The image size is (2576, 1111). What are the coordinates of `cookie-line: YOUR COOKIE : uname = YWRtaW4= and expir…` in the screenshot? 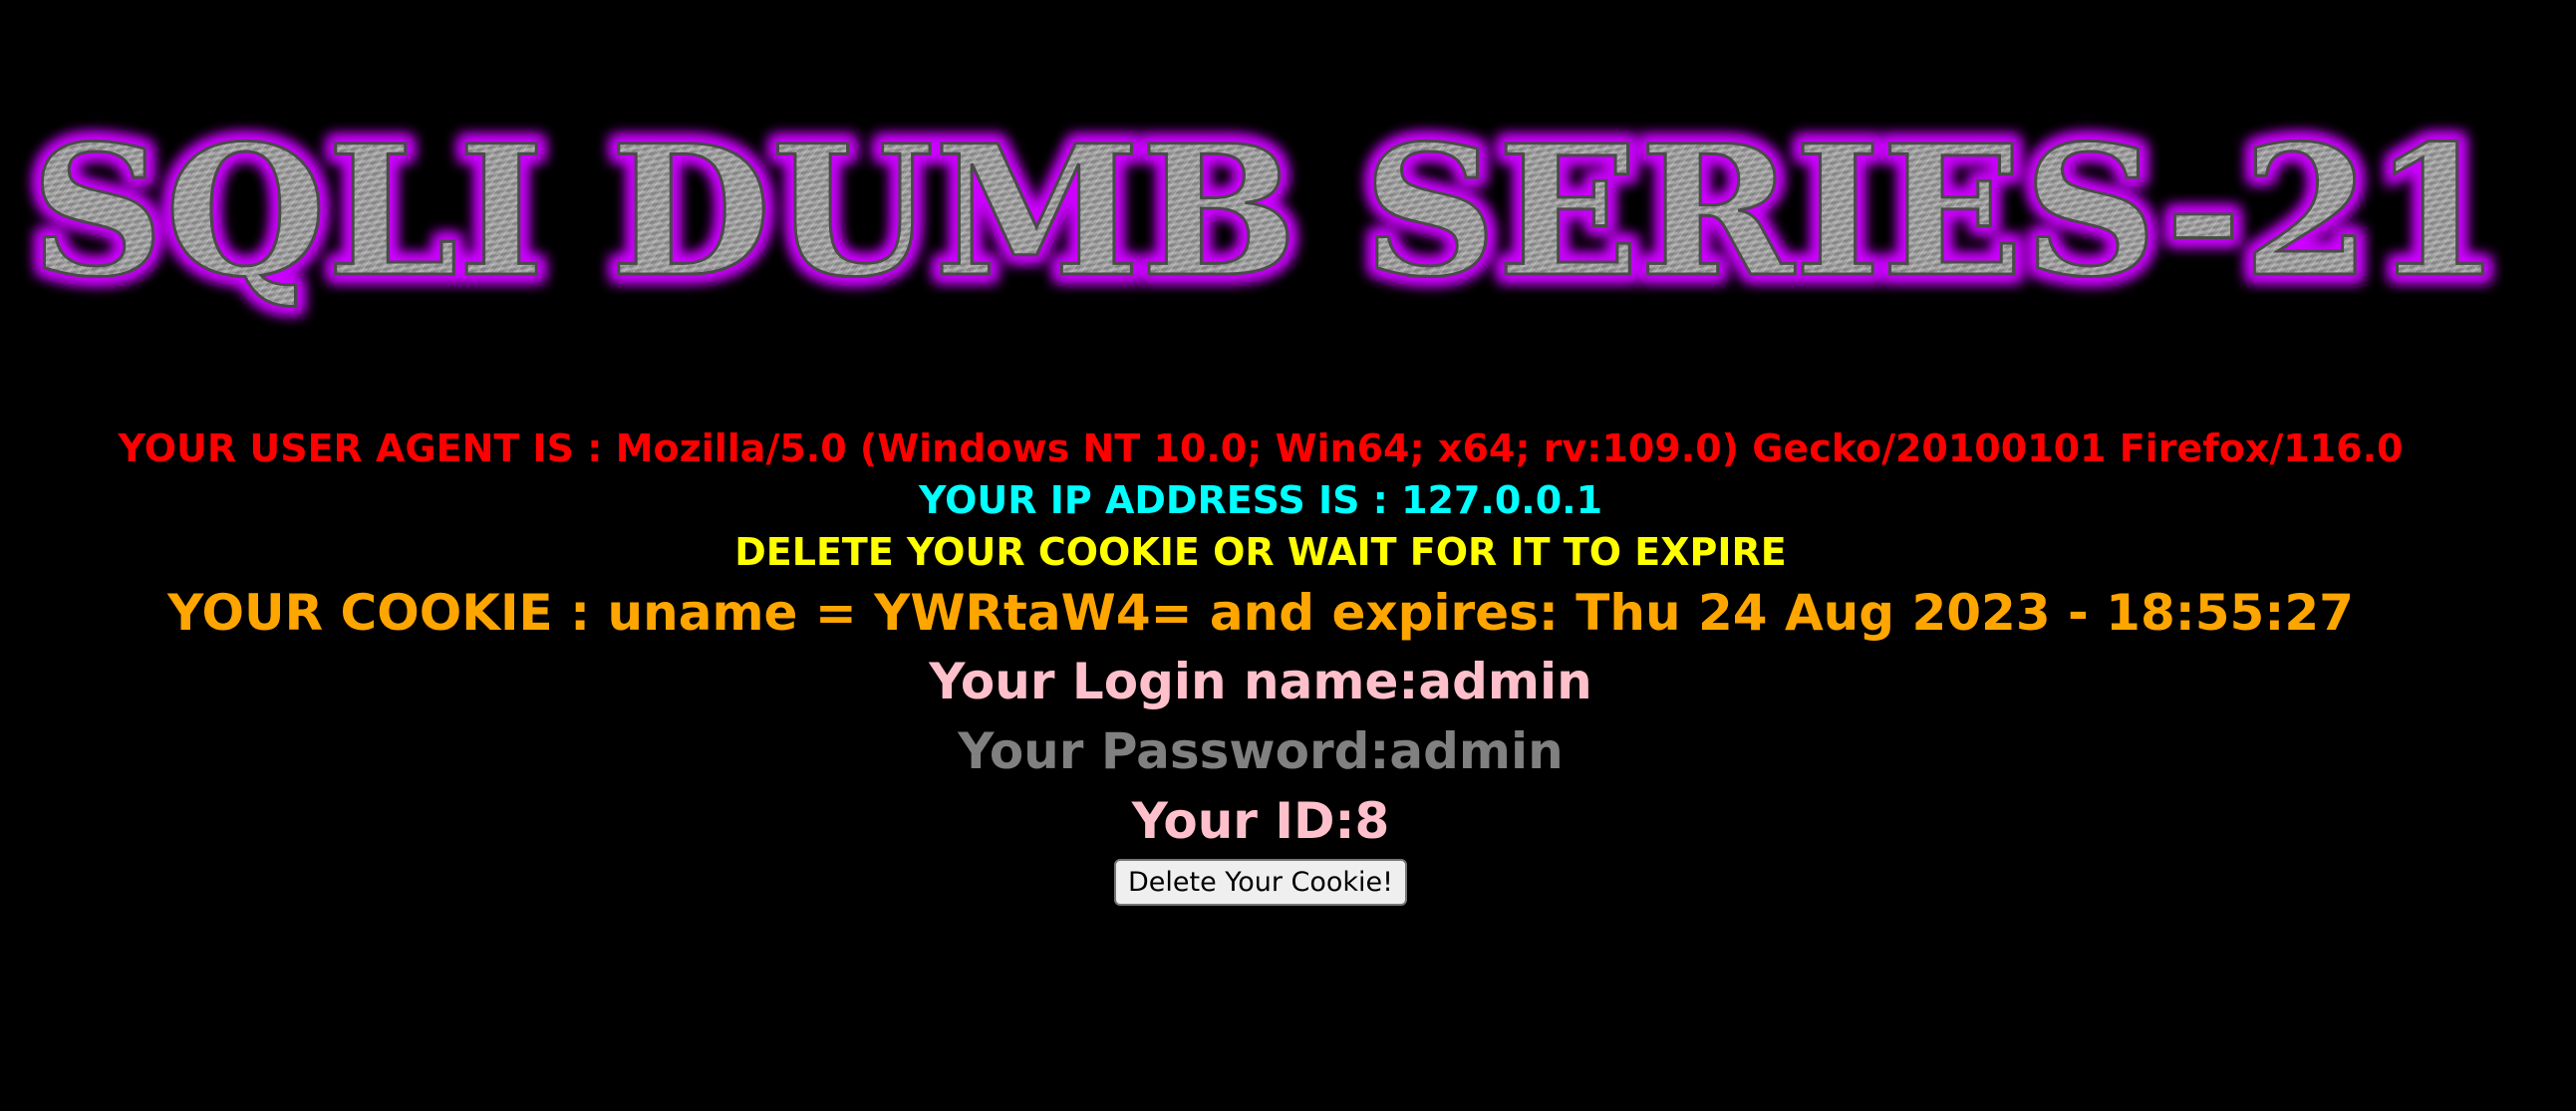 It's located at (1260, 613).